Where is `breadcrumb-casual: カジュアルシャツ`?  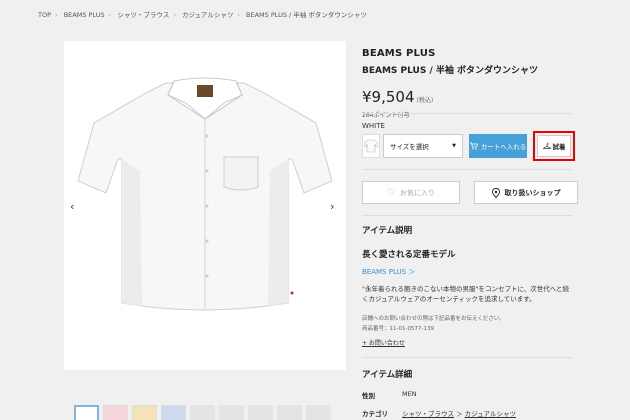 breadcrumb-casual: カジュアルシャツ is located at coordinates (207, 15).